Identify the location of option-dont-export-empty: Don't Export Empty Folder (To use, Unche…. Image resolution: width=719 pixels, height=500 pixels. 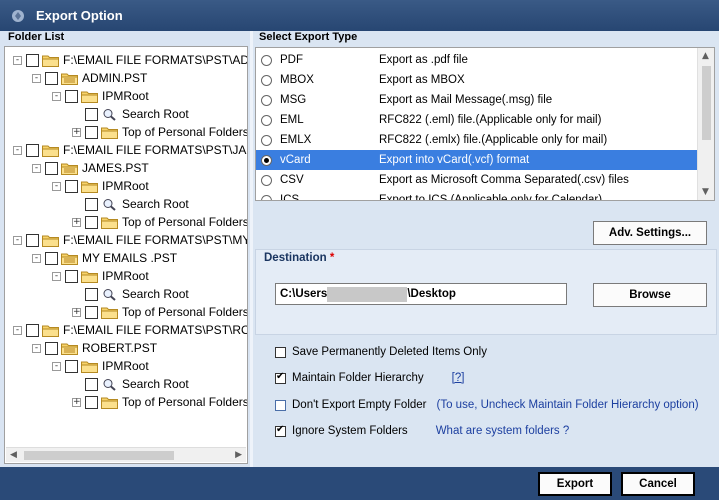
(487, 405).